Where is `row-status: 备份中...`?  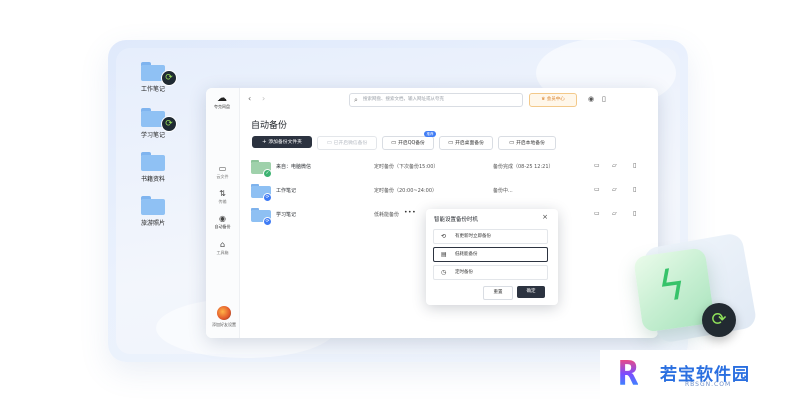
row-status: 备份中... is located at coordinates (503, 191).